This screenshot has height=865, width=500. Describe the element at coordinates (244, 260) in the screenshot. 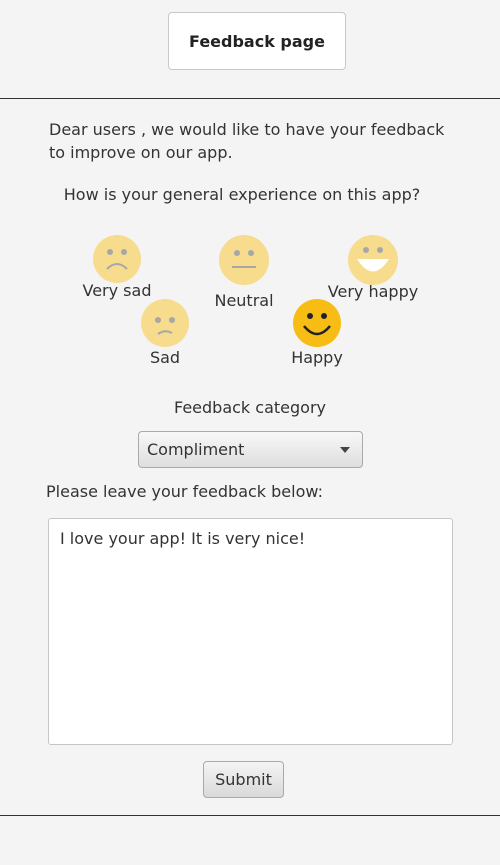

I see `neutral-face-icon` at that location.